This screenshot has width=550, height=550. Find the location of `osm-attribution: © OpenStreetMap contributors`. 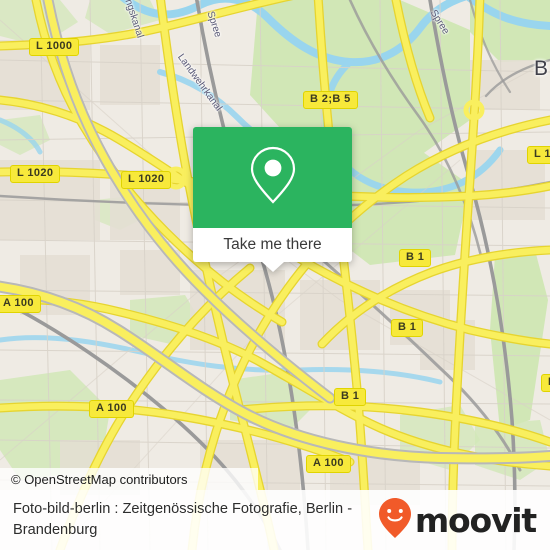

osm-attribution: © OpenStreetMap contributors is located at coordinates (129, 479).